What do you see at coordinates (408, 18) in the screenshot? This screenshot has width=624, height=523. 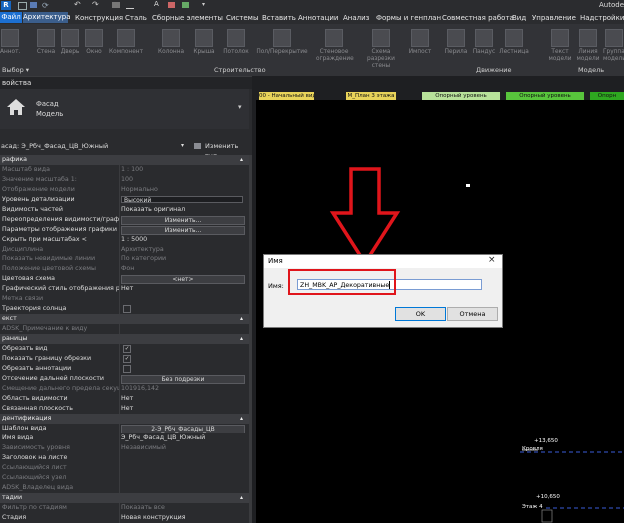 I see `tab-massing: Формы и генплан` at bounding box center [408, 18].